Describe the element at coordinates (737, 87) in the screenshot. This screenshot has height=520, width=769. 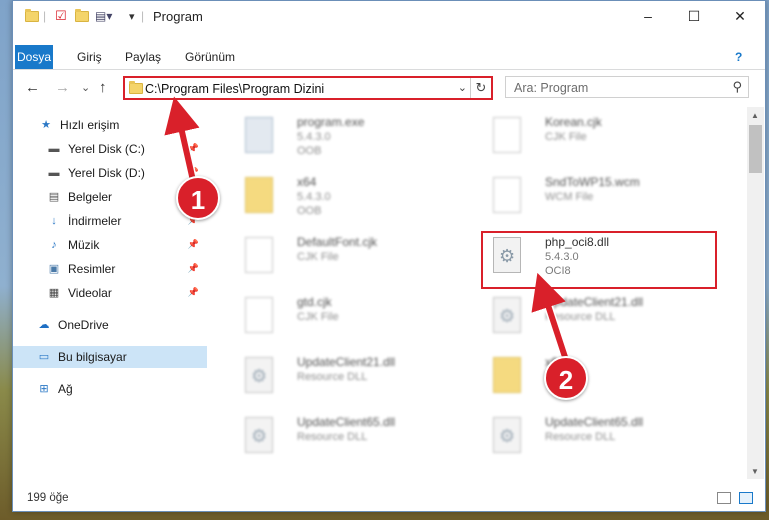
I see `search-icon: ⚲` at that location.